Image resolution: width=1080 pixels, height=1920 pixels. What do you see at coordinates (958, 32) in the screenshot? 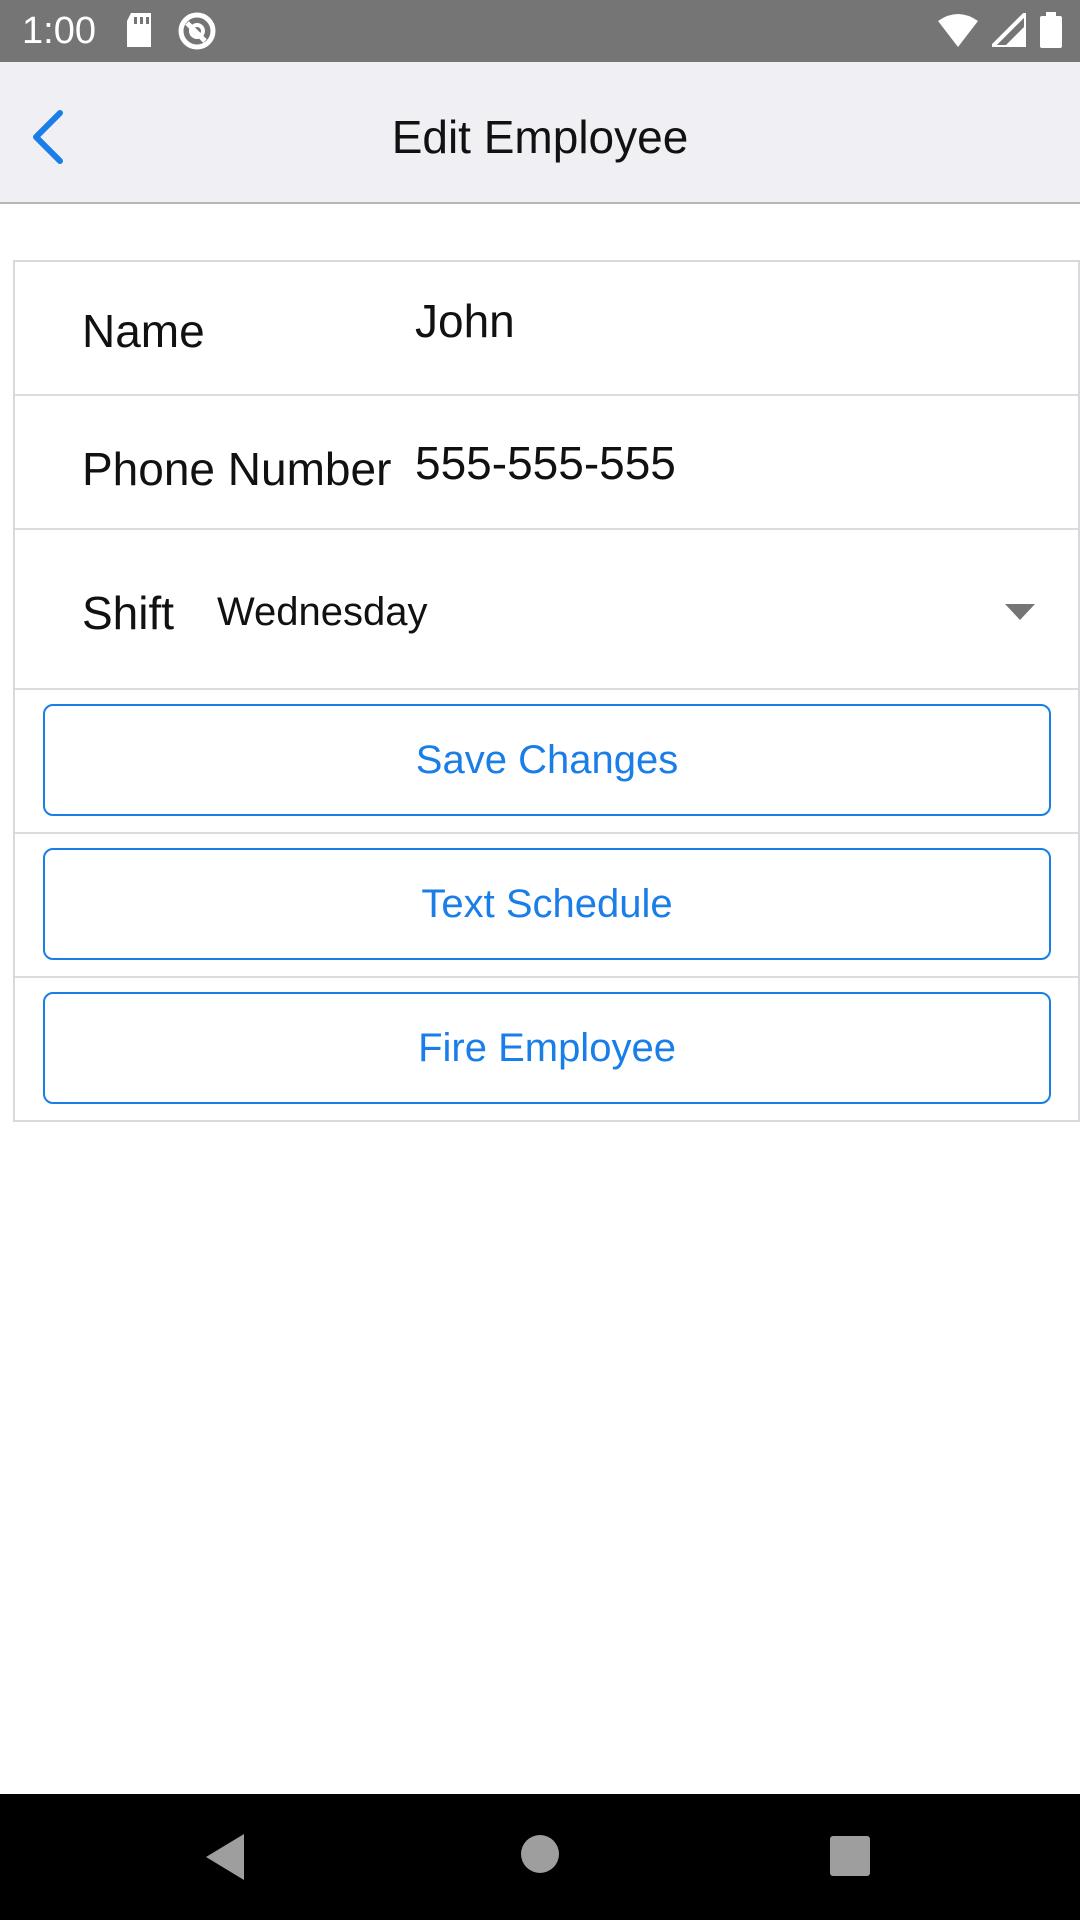
I see `wifi-icon` at bounding box center [958, 32].